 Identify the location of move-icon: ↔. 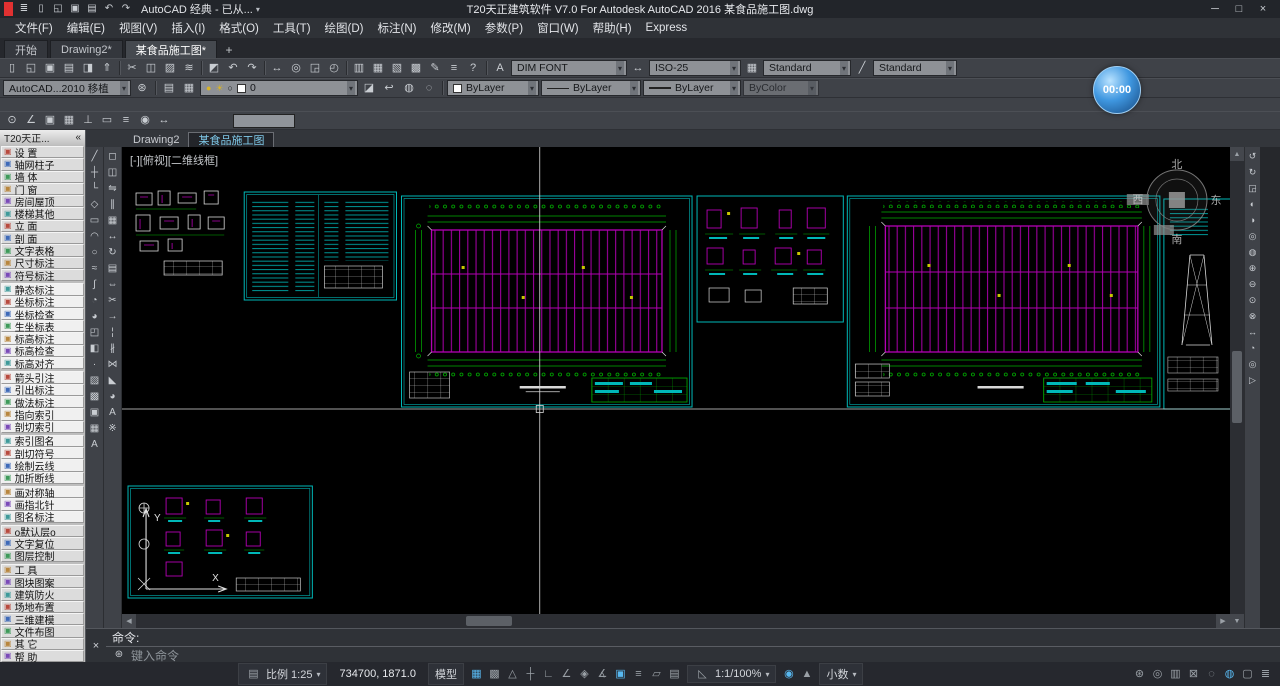
(113, 236).